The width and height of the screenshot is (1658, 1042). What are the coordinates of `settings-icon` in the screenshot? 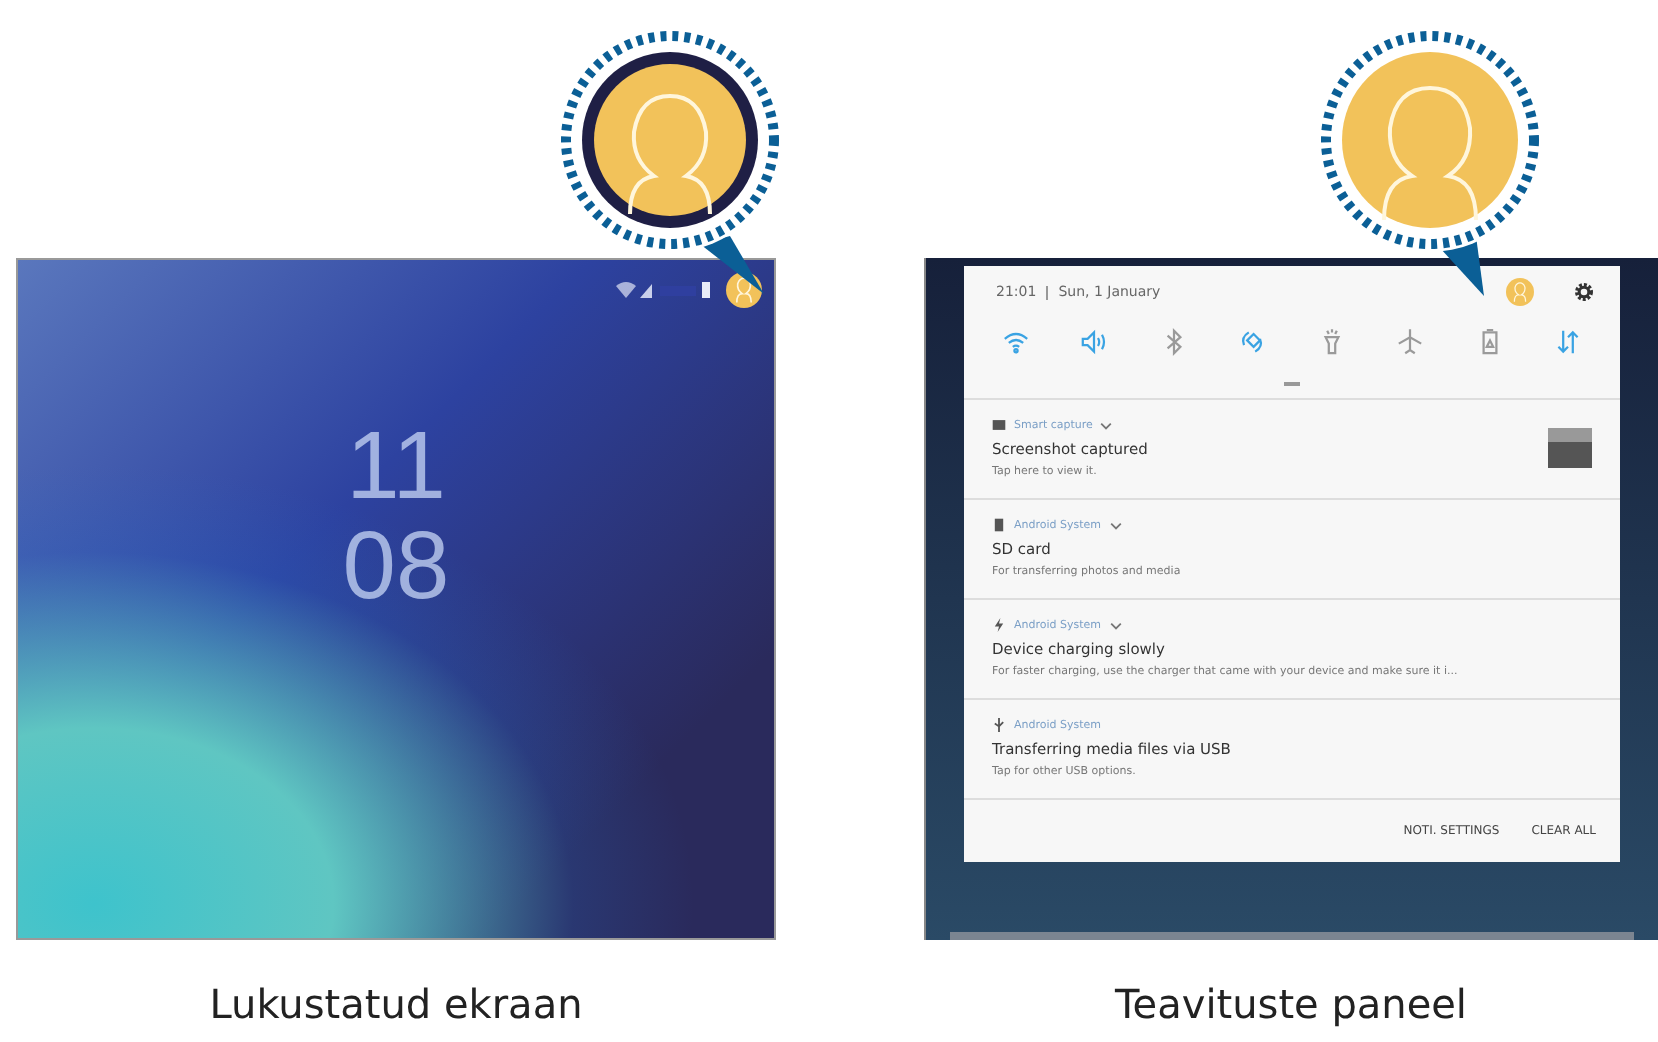 It's located at (1584, 292).